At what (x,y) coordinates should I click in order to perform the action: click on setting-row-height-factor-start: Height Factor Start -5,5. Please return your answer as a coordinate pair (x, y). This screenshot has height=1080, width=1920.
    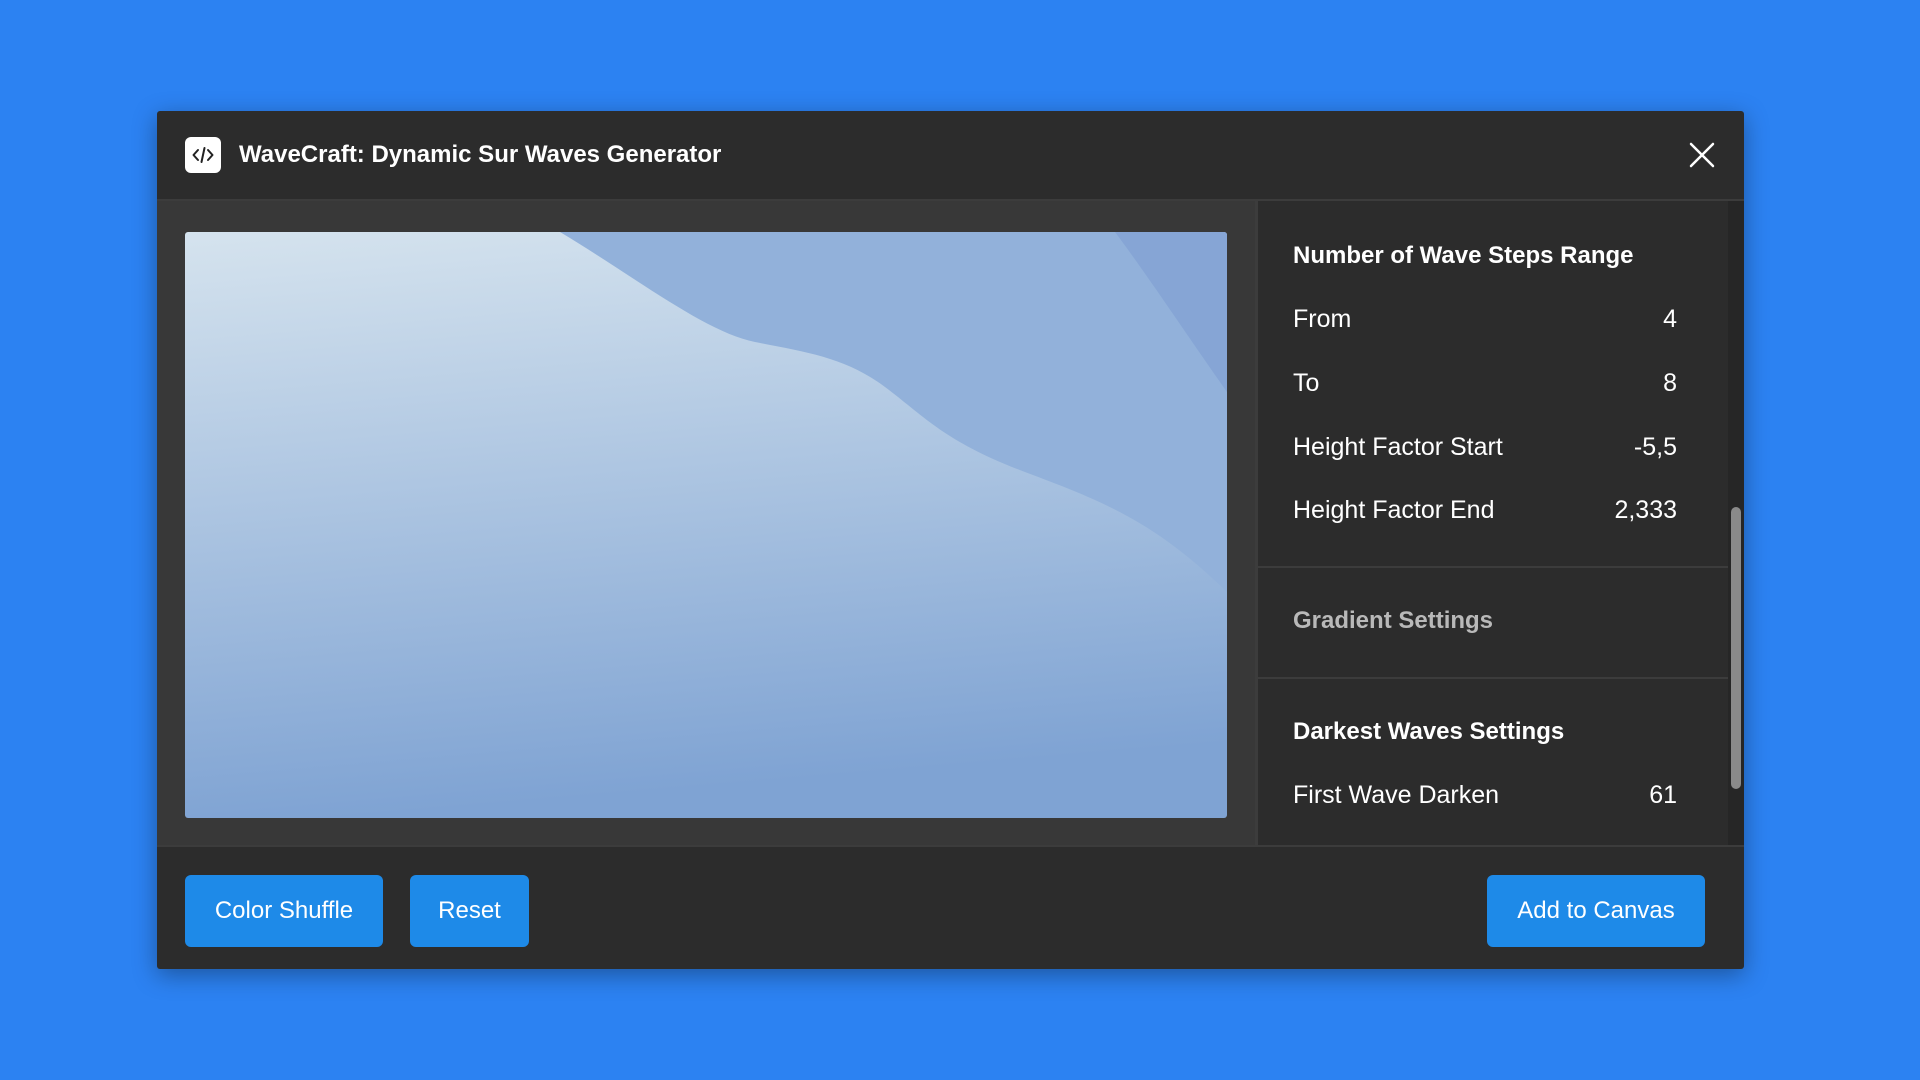
    Looking at the image, I should click on (1485, 450).